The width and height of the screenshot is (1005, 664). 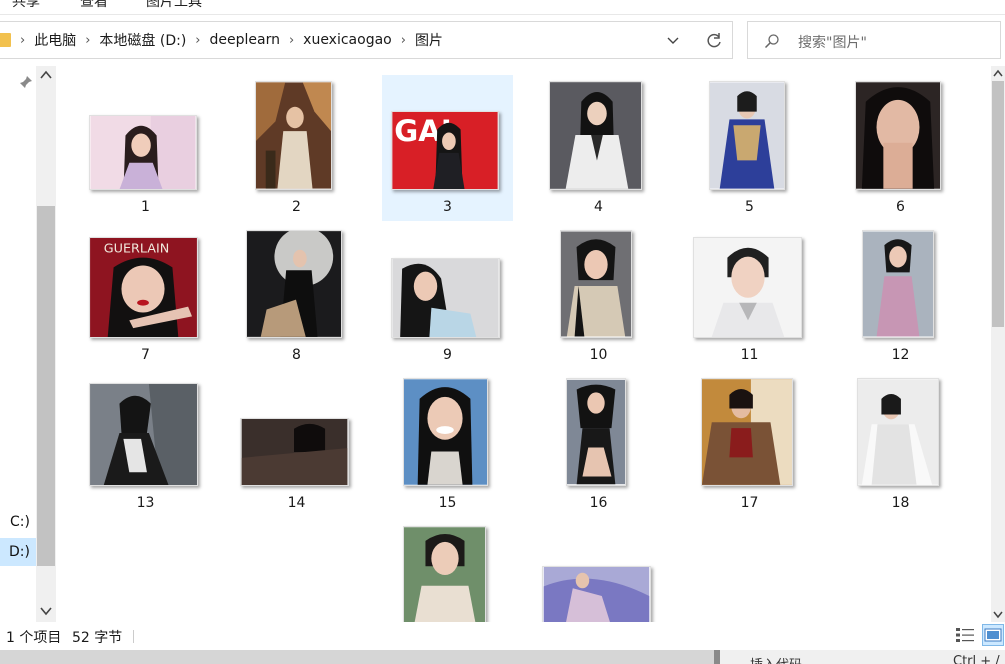 What do you see at coordinates (18, 552) in the screenshot?
I see `nav-item-drive-d: D:)` at bounding box center [18, 552].